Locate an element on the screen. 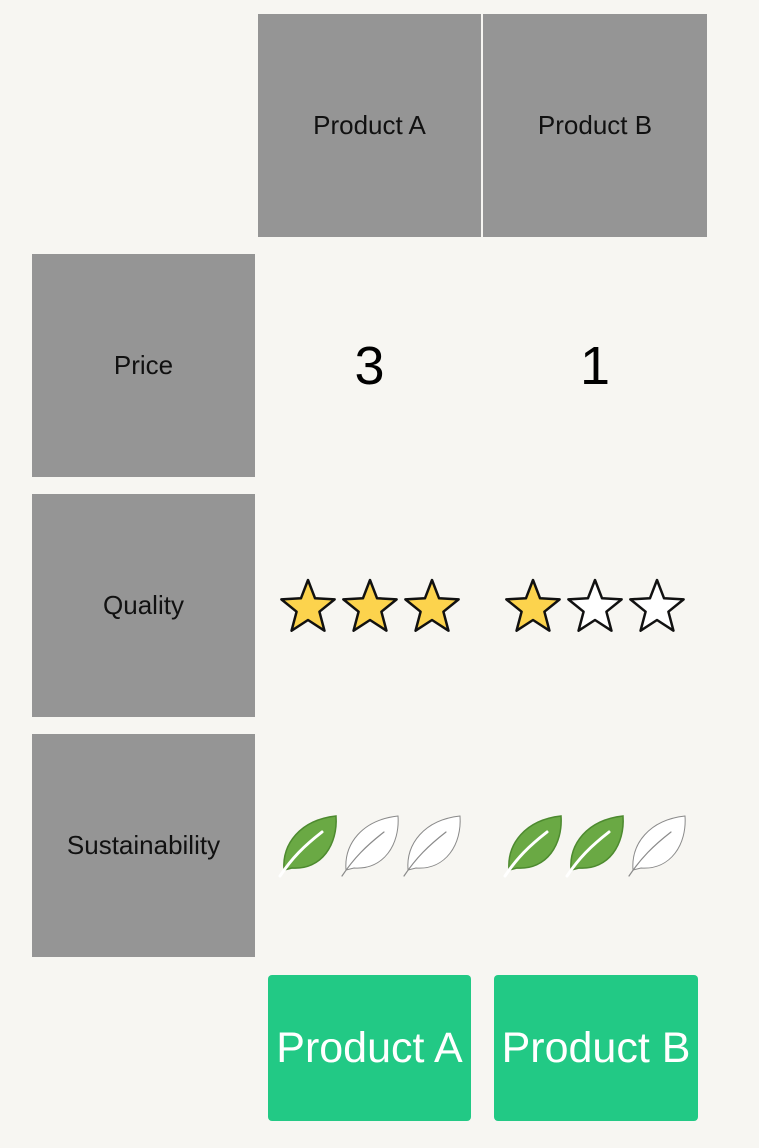 This screenshot has width=759, height=1148. row-header-sustainability: Sustainability is located at coordinates (143, 845).